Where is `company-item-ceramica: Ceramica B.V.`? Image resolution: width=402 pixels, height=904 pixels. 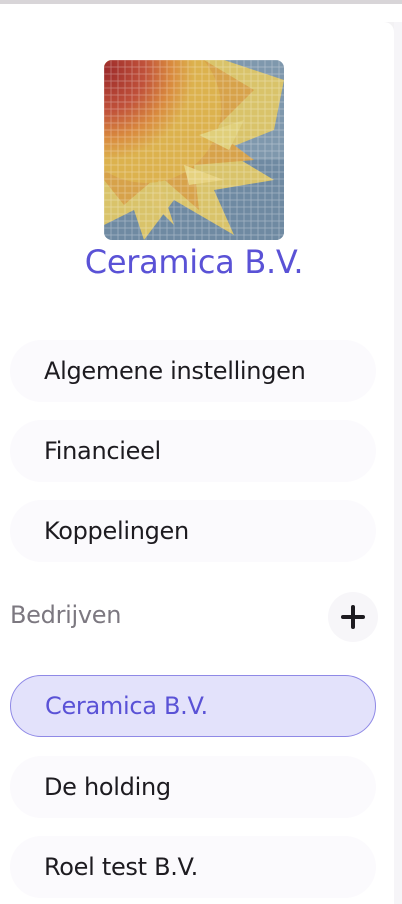 company-item-ceramica: Ceramica B.V. is located at coordinates (193, 706).